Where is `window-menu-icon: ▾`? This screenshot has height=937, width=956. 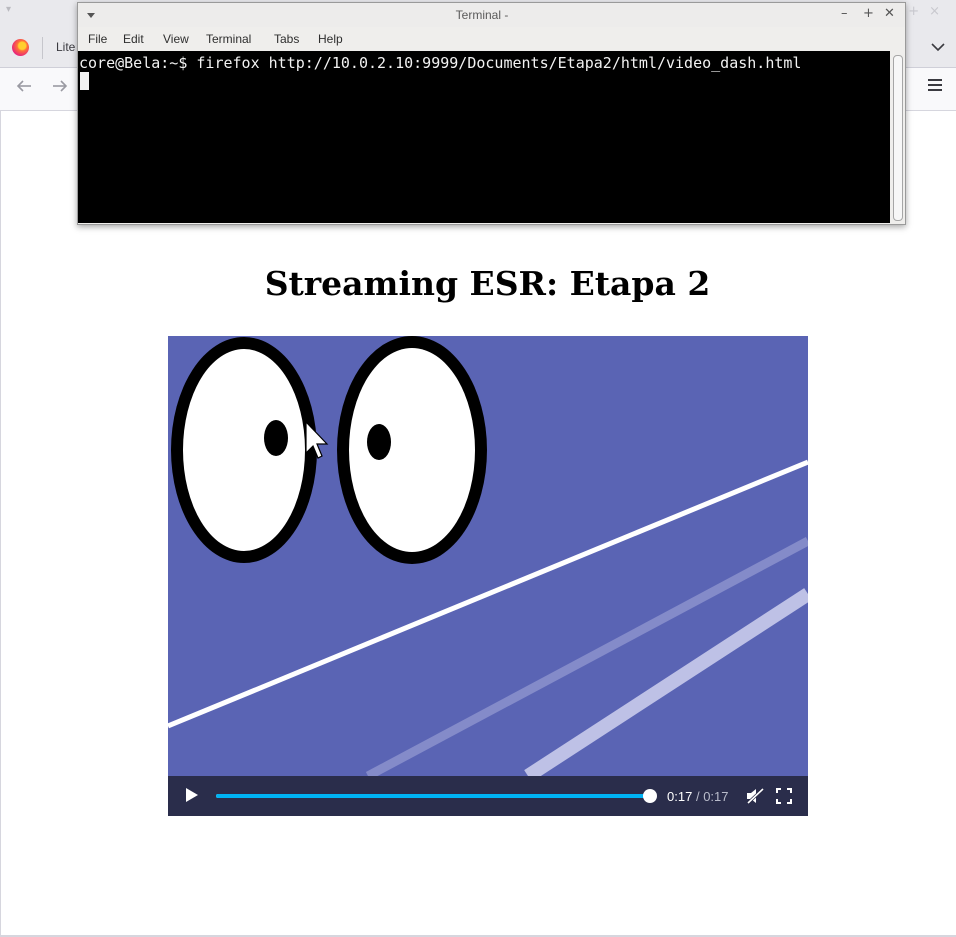
window-menu-icon: ▾ is located at coordinates (8, 9).